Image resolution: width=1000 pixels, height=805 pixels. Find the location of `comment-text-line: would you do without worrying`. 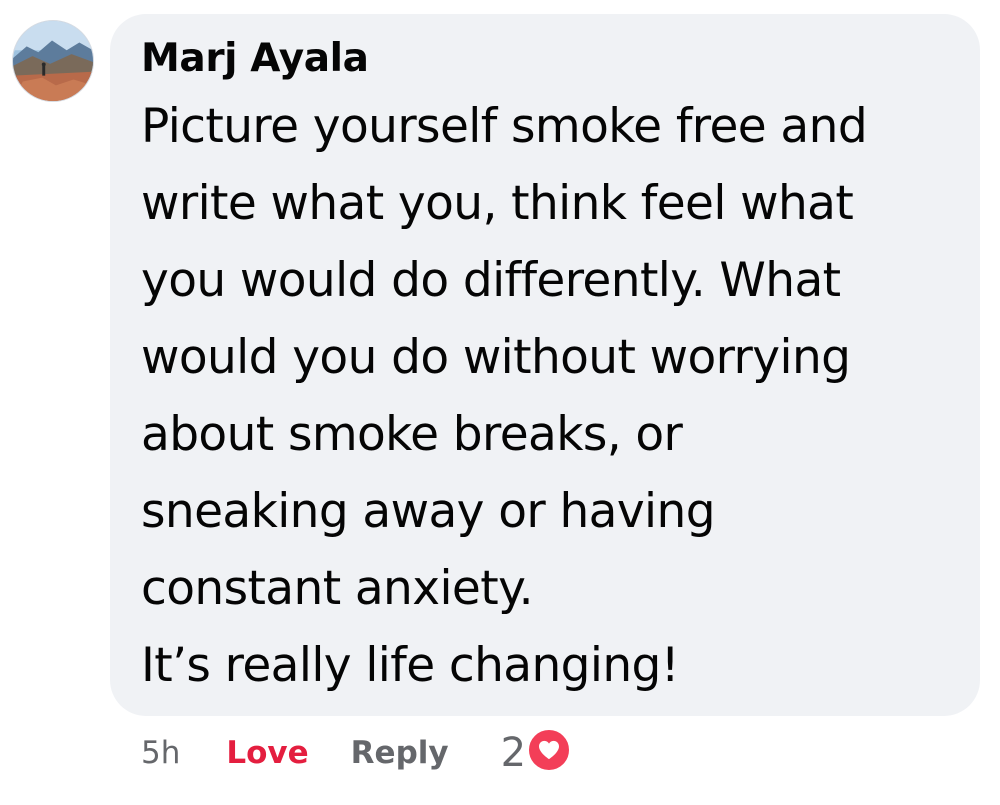

comment-text-line: would you do without worrying is located at coordinates (496, 357).